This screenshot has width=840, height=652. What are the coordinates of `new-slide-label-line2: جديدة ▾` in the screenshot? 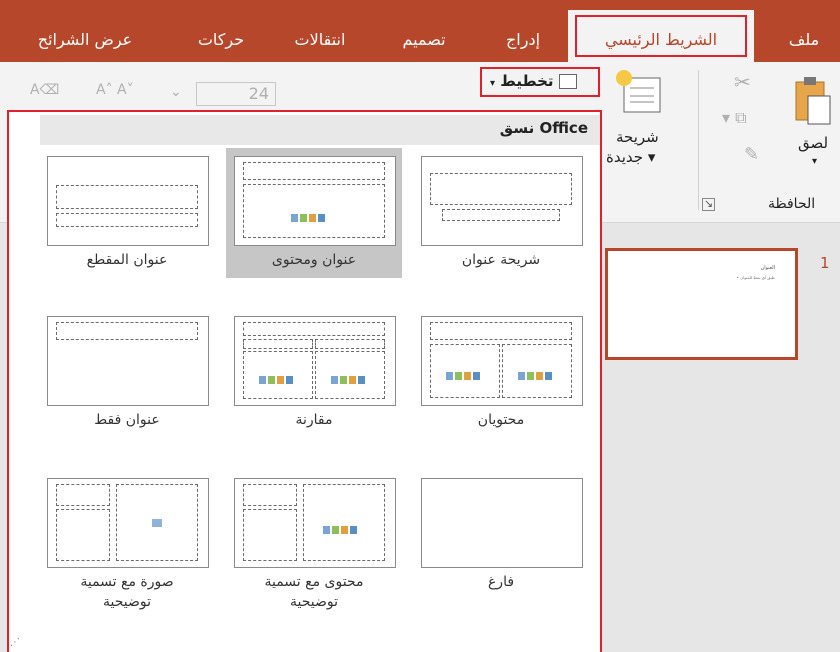 It's located at (630, 157).